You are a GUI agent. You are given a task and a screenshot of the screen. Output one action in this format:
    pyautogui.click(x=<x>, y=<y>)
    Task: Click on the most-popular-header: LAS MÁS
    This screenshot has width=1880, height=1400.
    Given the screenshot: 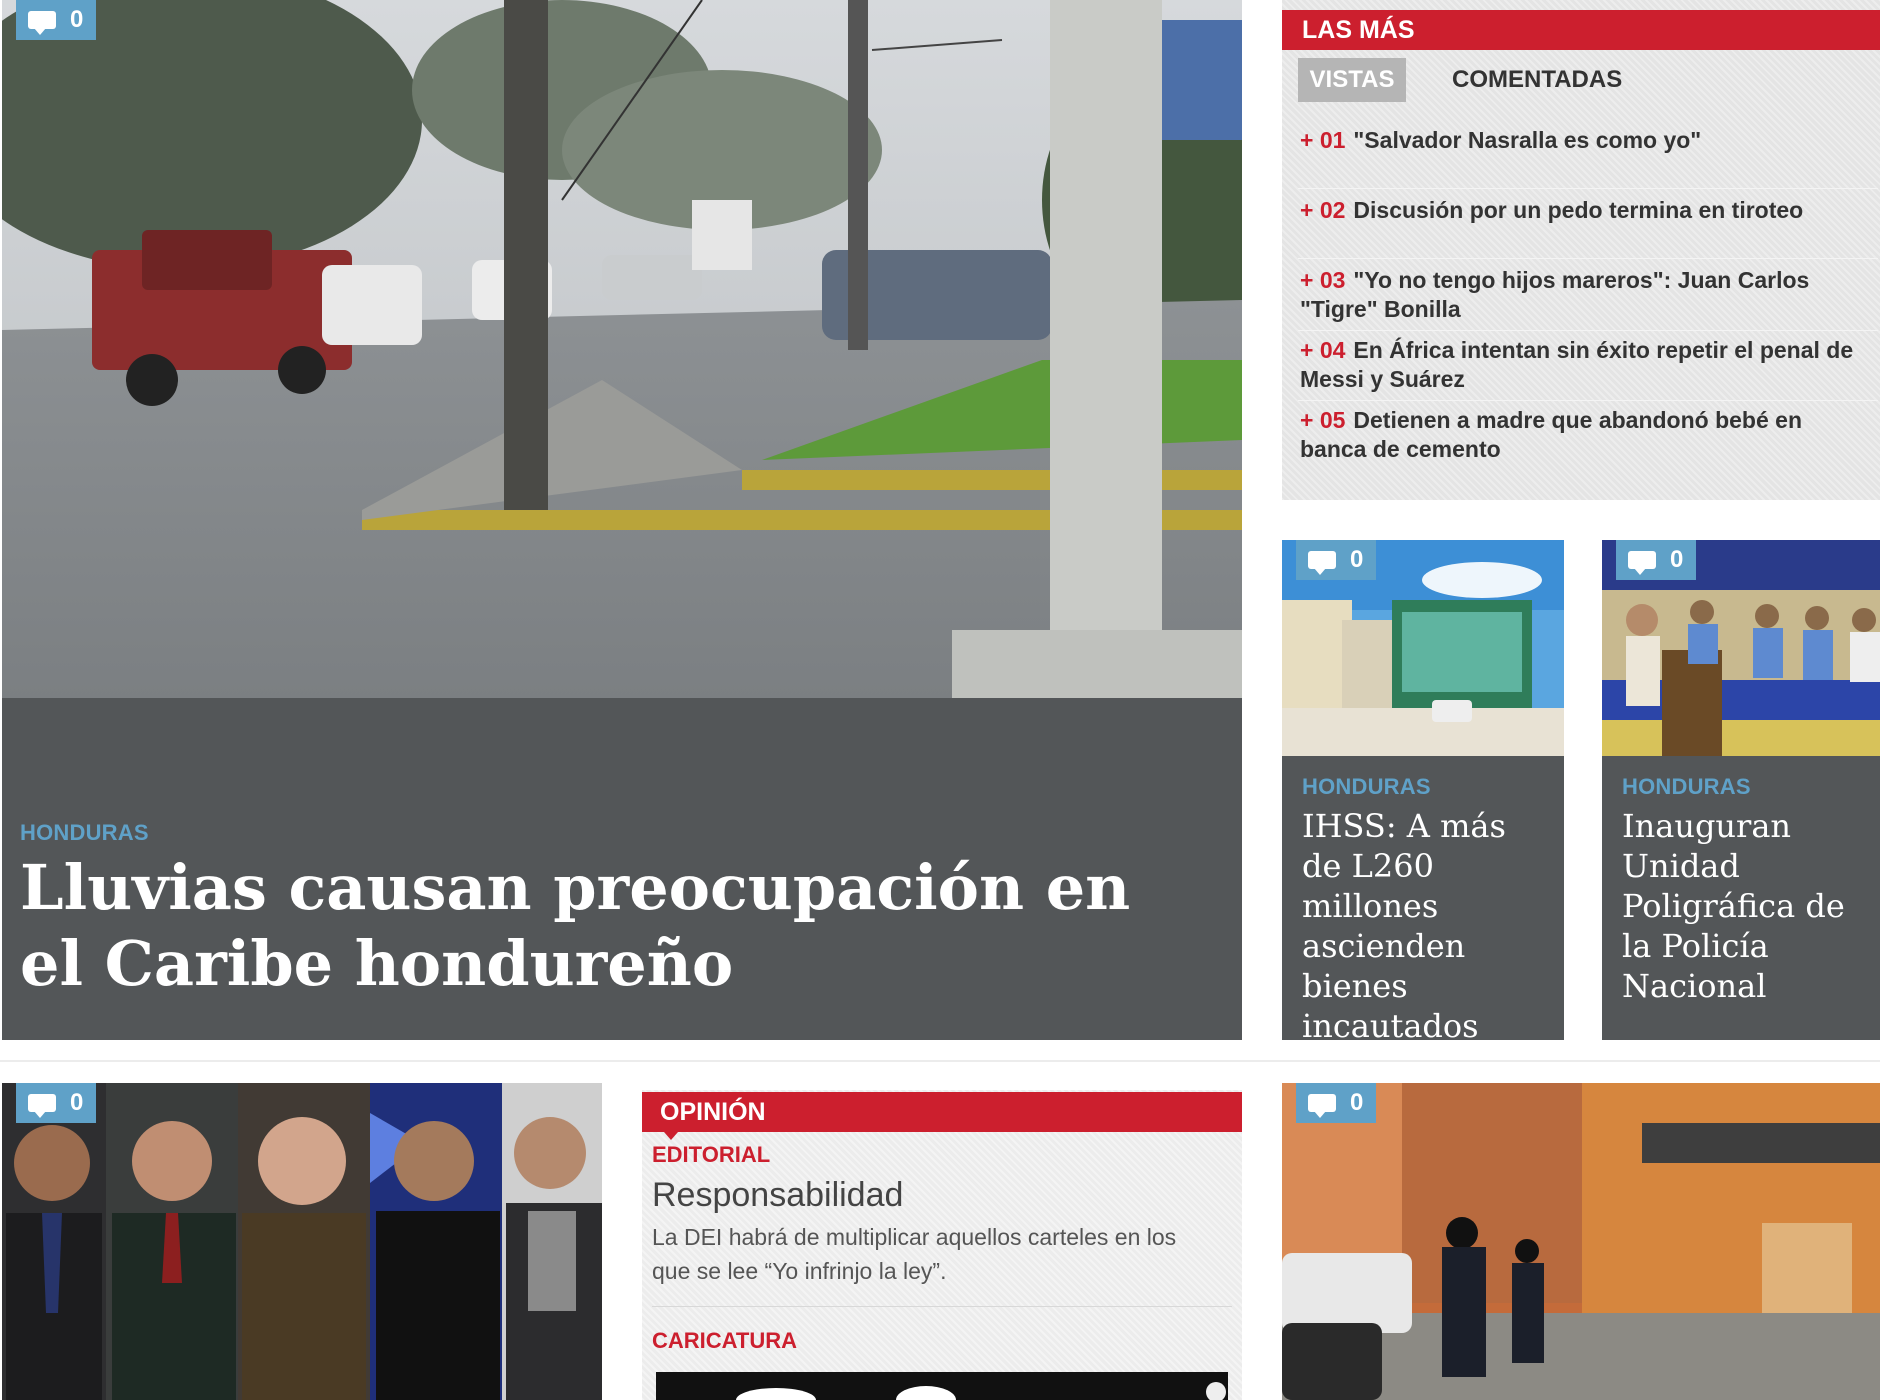 What is the action you would take?
    pyautogui.click(x=1581, y=30)
    